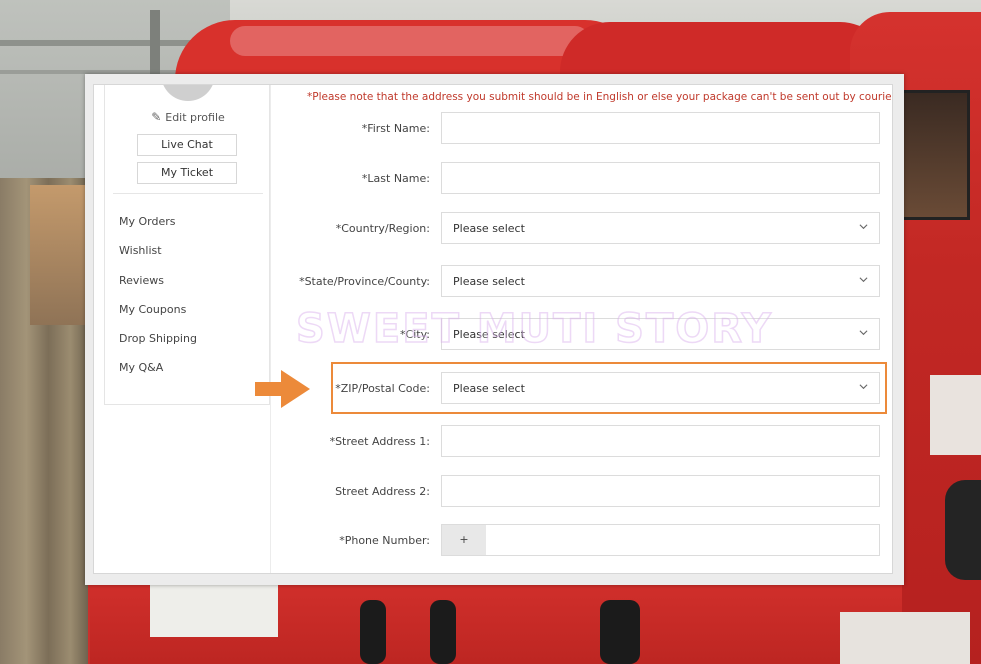 The width and height of the screenshot is (981, 664). Describe the element at coordinates (158, 309) in the screenshot. I see `sidebar-item-my-coupons: My Coupons` at that location.